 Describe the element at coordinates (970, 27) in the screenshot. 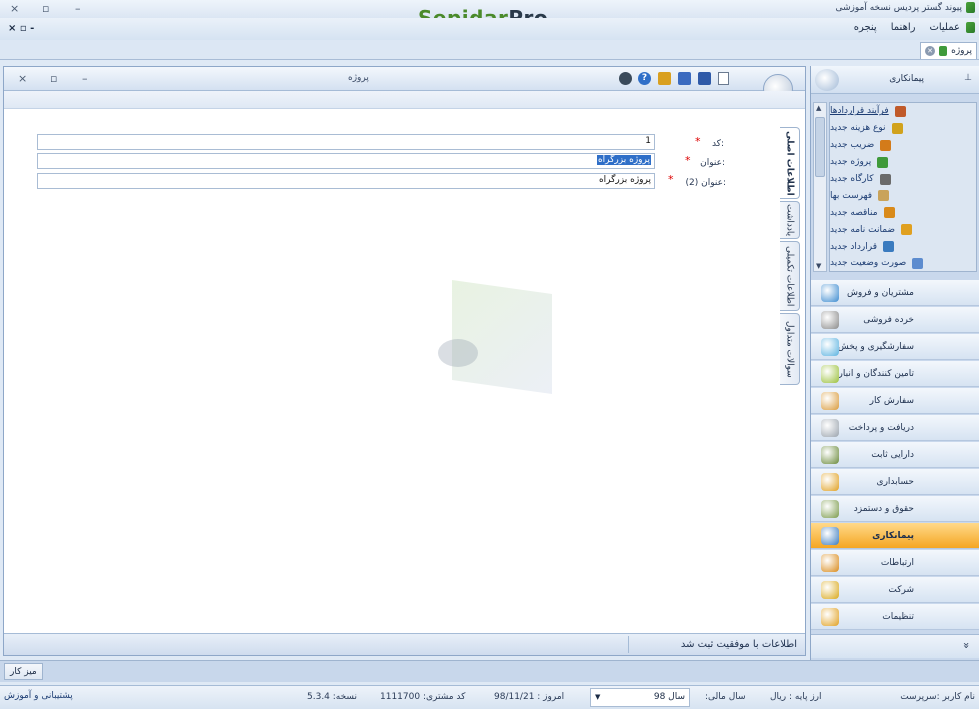

I see `menu-logo-icon` at that location.